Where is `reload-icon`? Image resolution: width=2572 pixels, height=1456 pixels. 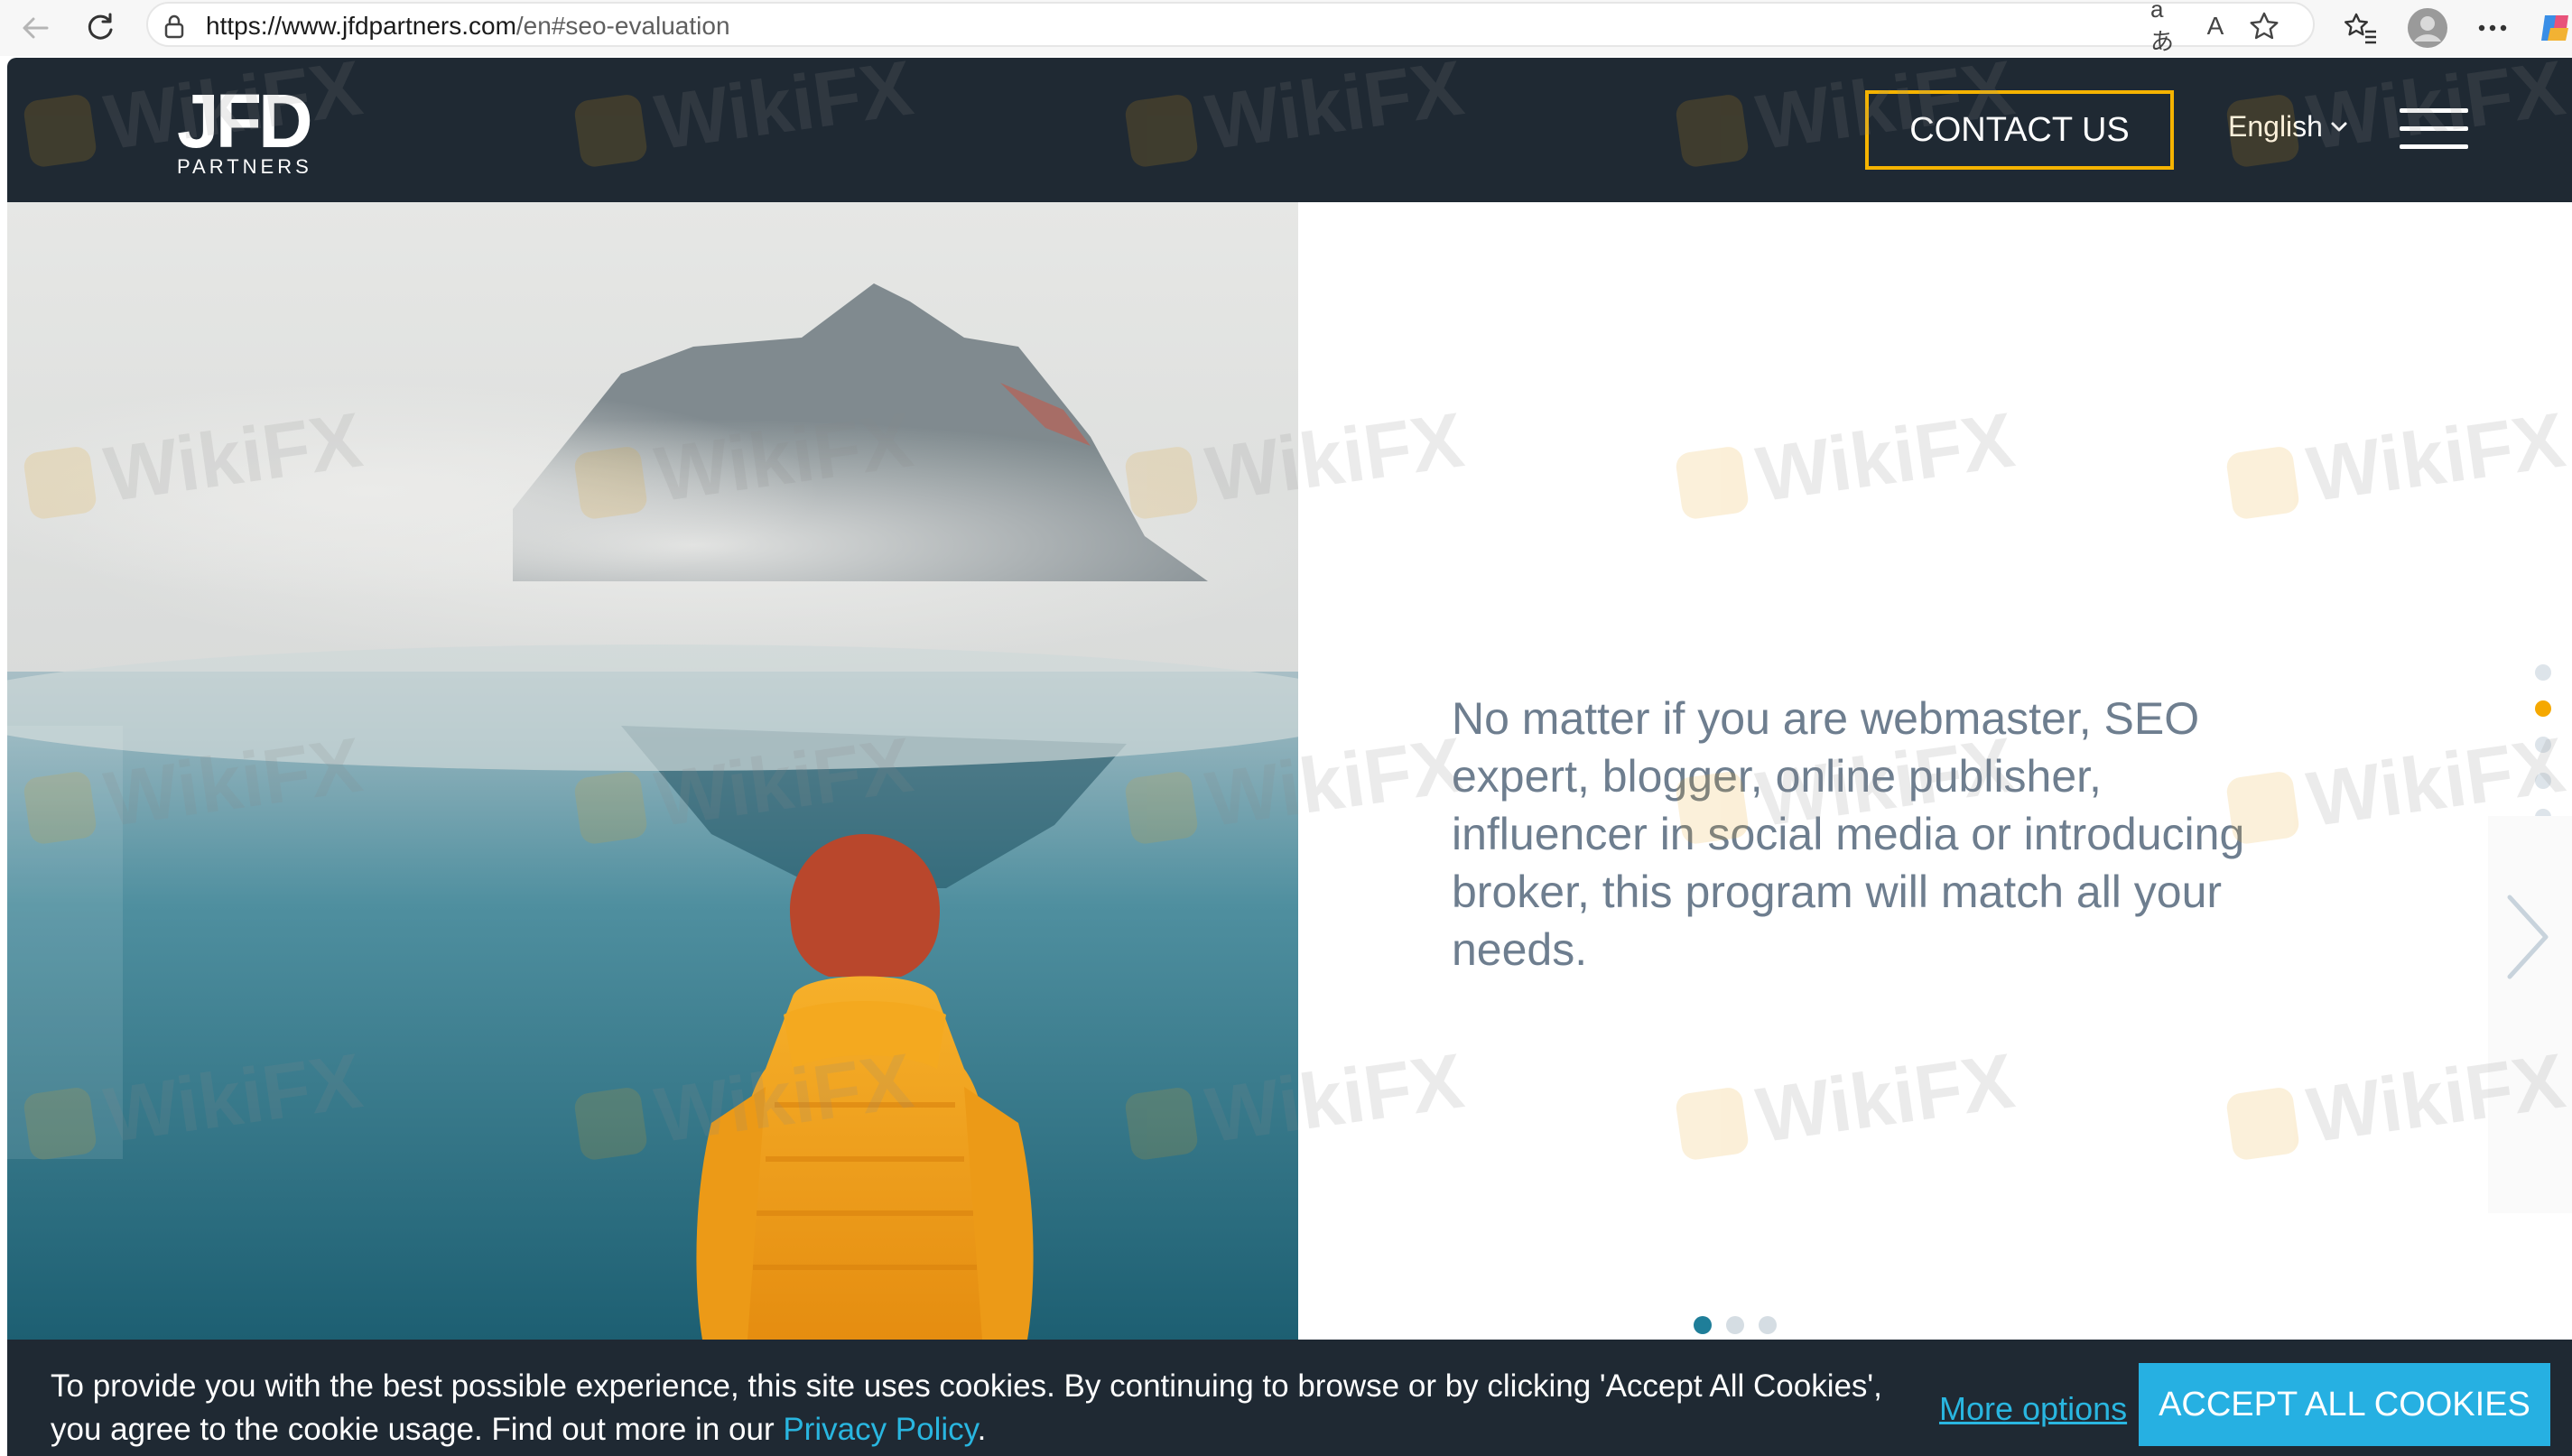
reload-icon is located at coordinates (100, 27).